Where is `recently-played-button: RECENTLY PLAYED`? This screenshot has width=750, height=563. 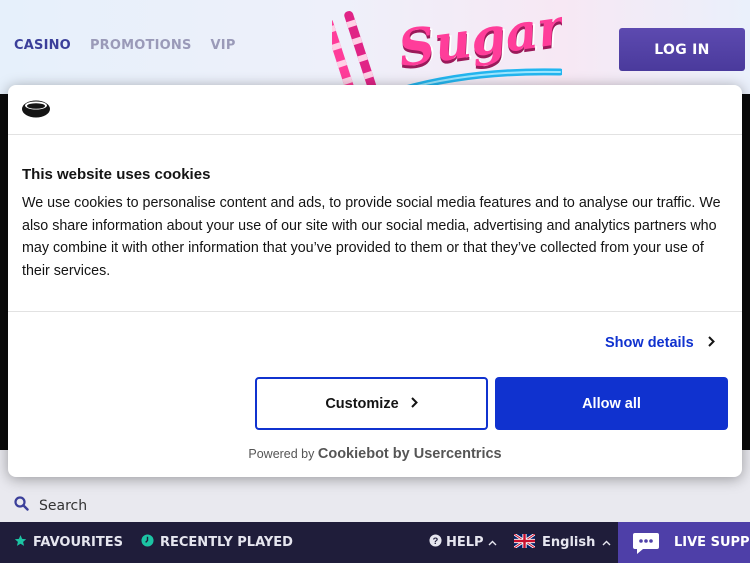
recently-played-button: RECENTLY PLAYED is located at coordinates (217, 542).